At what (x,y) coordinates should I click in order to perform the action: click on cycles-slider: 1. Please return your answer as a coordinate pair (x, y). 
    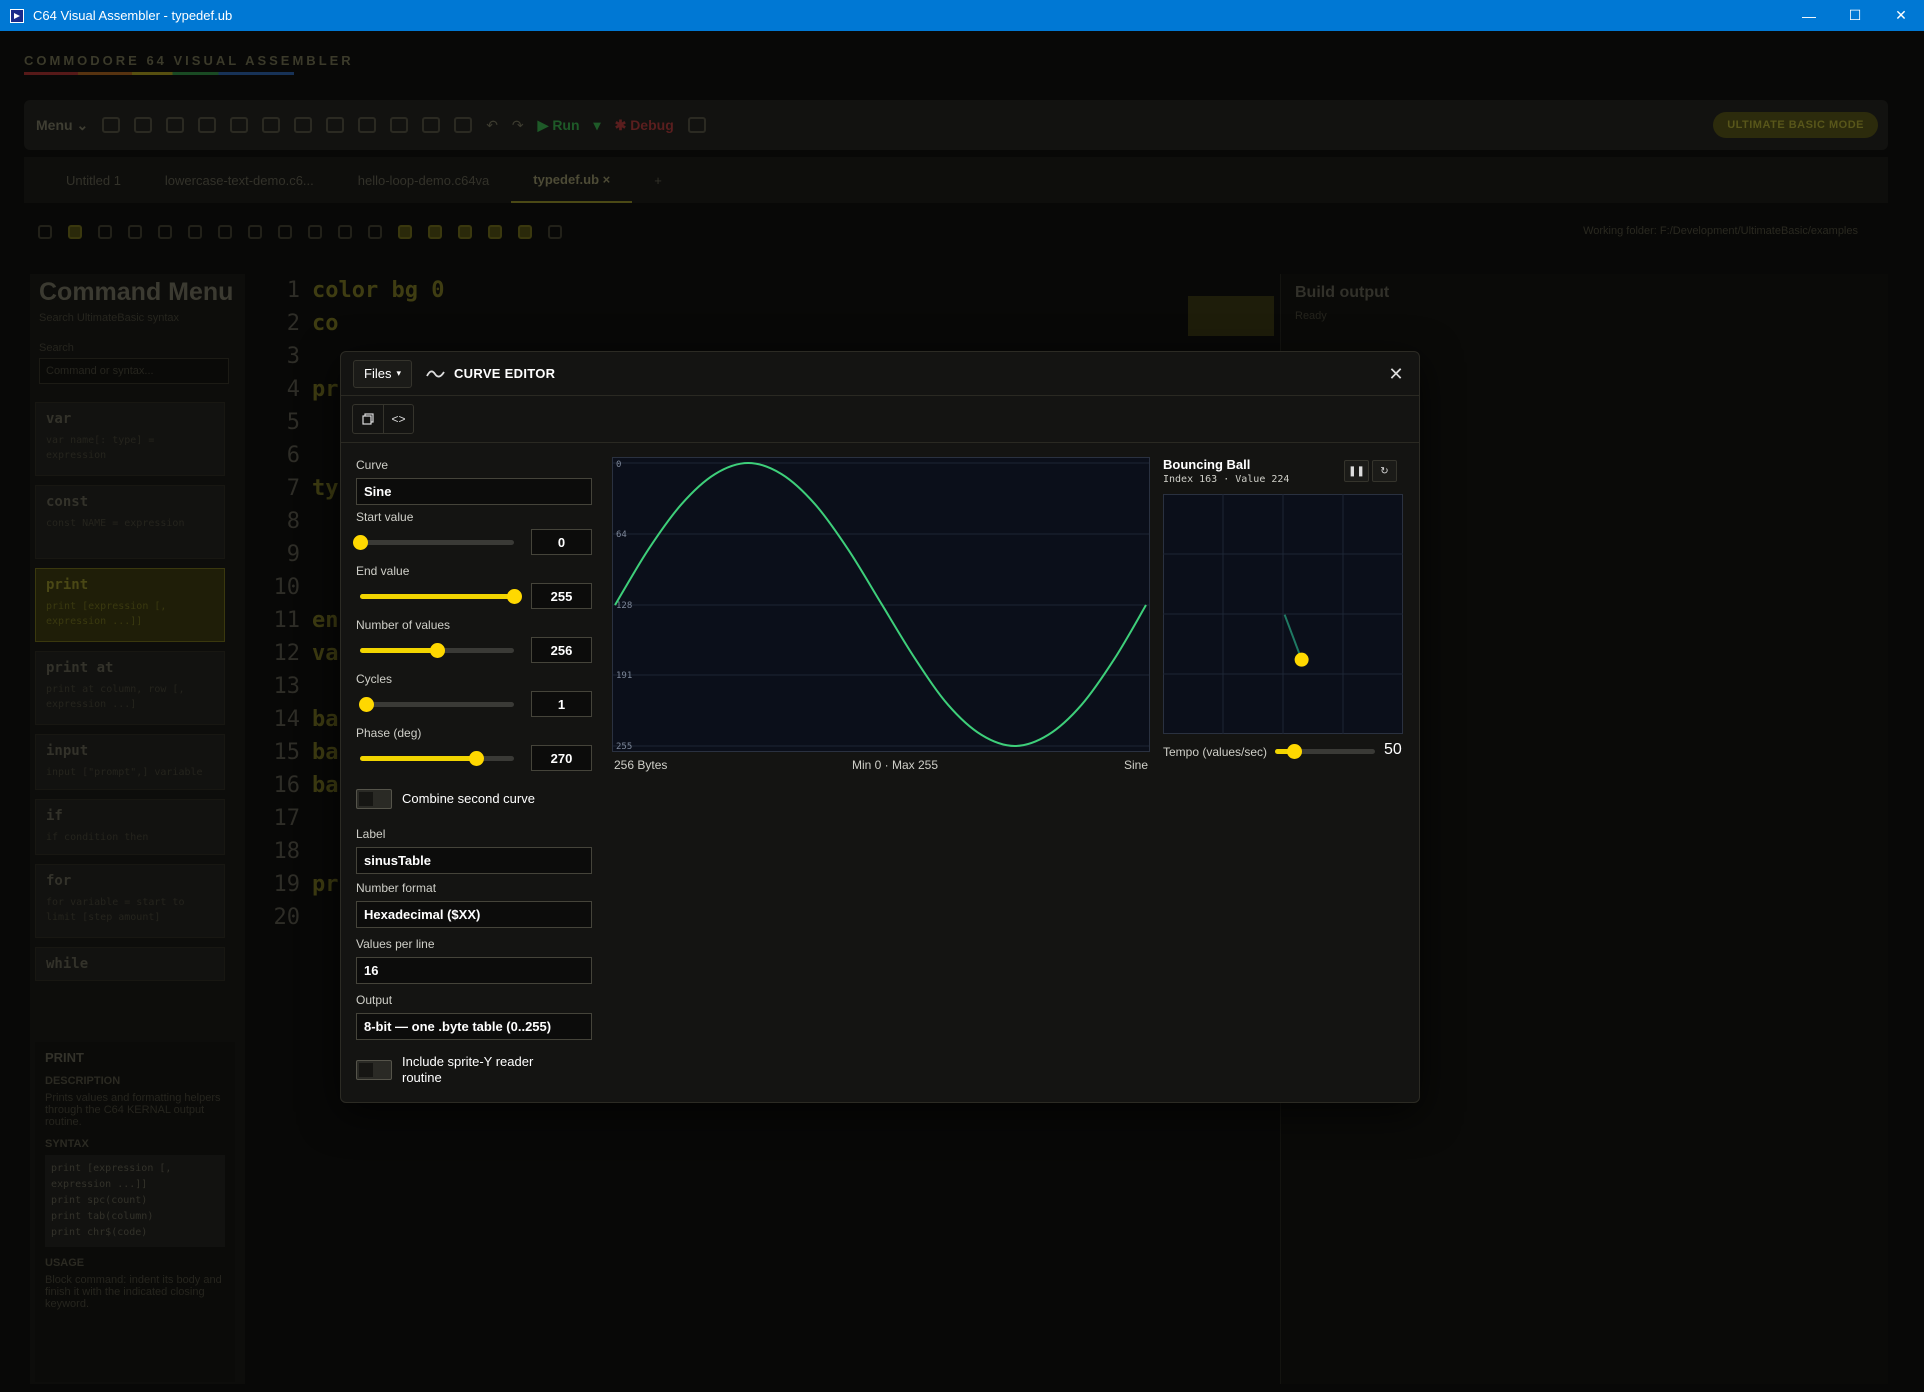
    Looking at the image, I should click on (474, 704).